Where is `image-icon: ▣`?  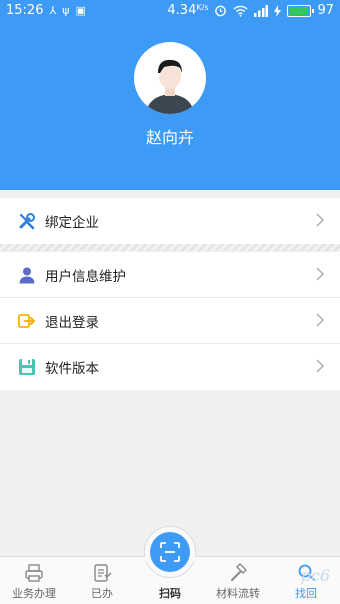 image-icon: ▣ is located at coordinates (80, 10).